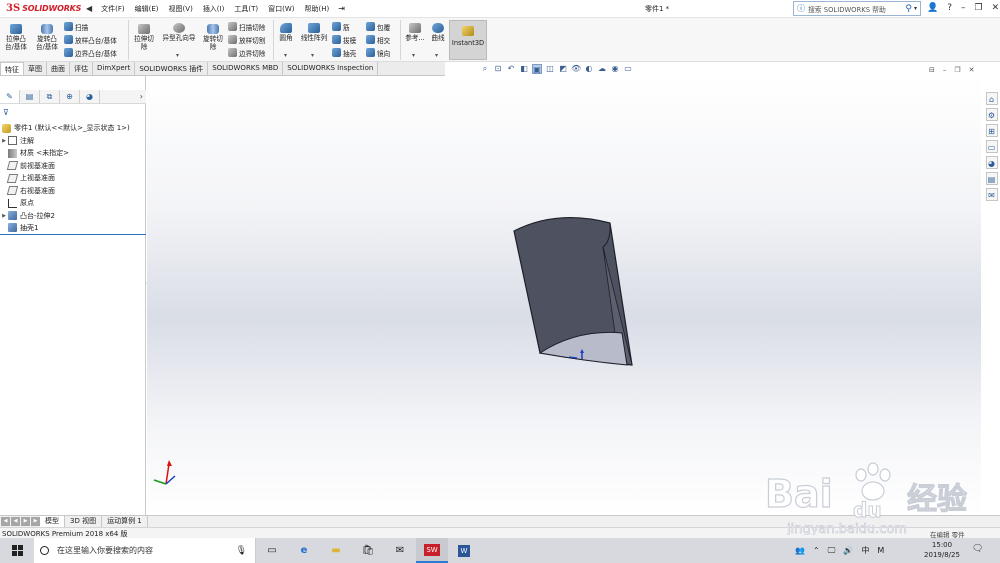 The image size is (1000, 563). Describe the element at coordinates (125, 521) in the screenshot. I see `tab-motion-study: 运动算例 1` at that location.